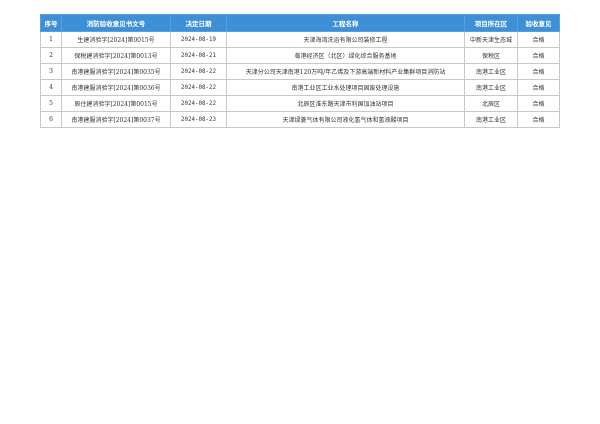 Image resolution: width=600 pixels, height=424 pixels. Describe the element at coordinates (51, 119) in the screenshot. I see `cell-serial-number: 6` at that location.